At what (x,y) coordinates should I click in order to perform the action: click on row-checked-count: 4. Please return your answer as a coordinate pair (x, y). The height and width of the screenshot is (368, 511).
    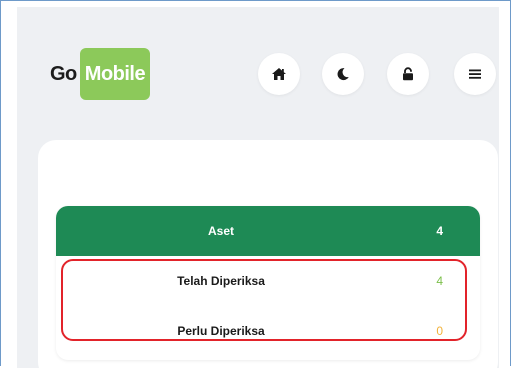
    Looking at the image, I should click on (439, 281).